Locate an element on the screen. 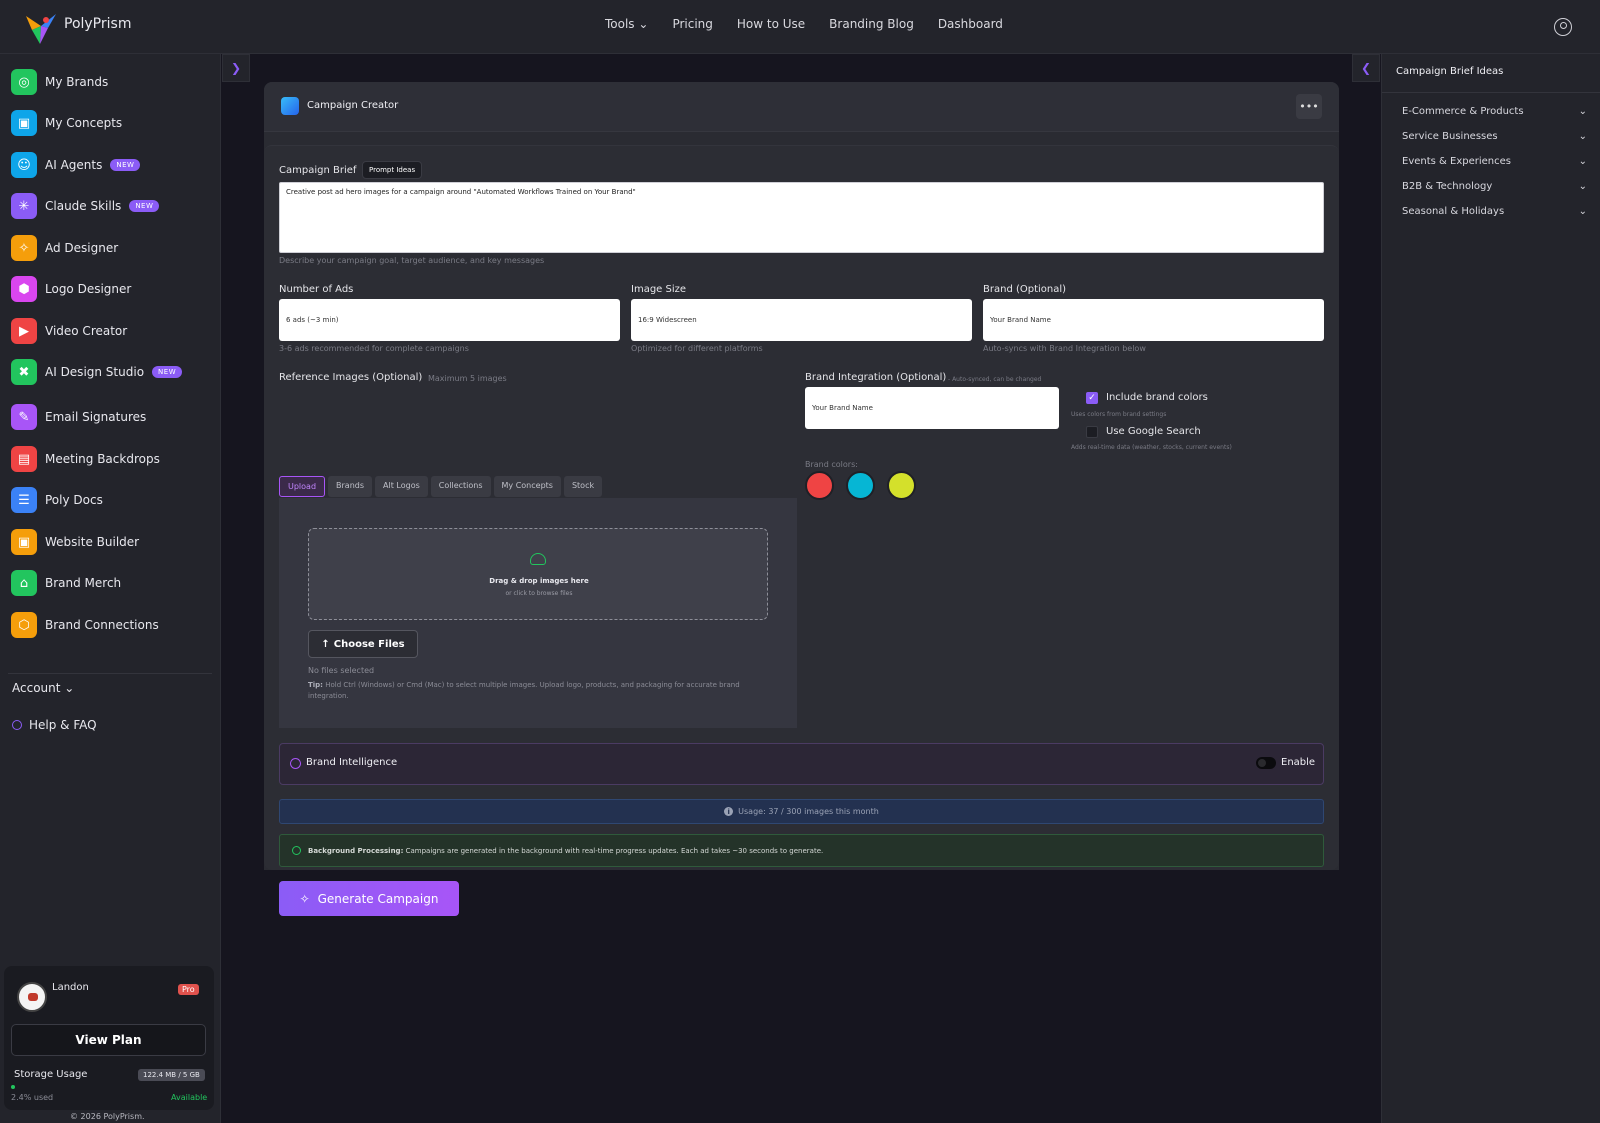 This screenshot has width=1600, height=1123. brief-category-e-commerce-products: E-Commerce & Products ⌄ is located at coordinates (1494, 111).